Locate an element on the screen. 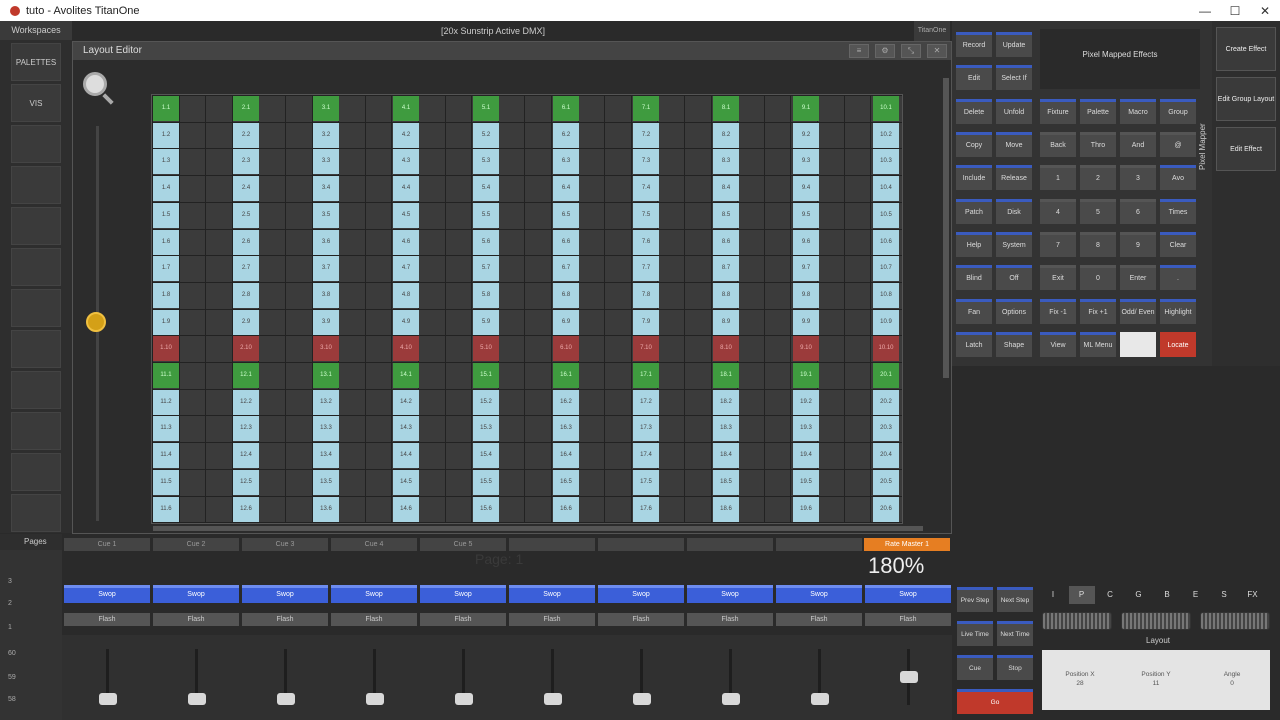 The width and height of the screenshot is (1280, 720). fixture-cell: 5.2 is located at coordinates (486, 135).